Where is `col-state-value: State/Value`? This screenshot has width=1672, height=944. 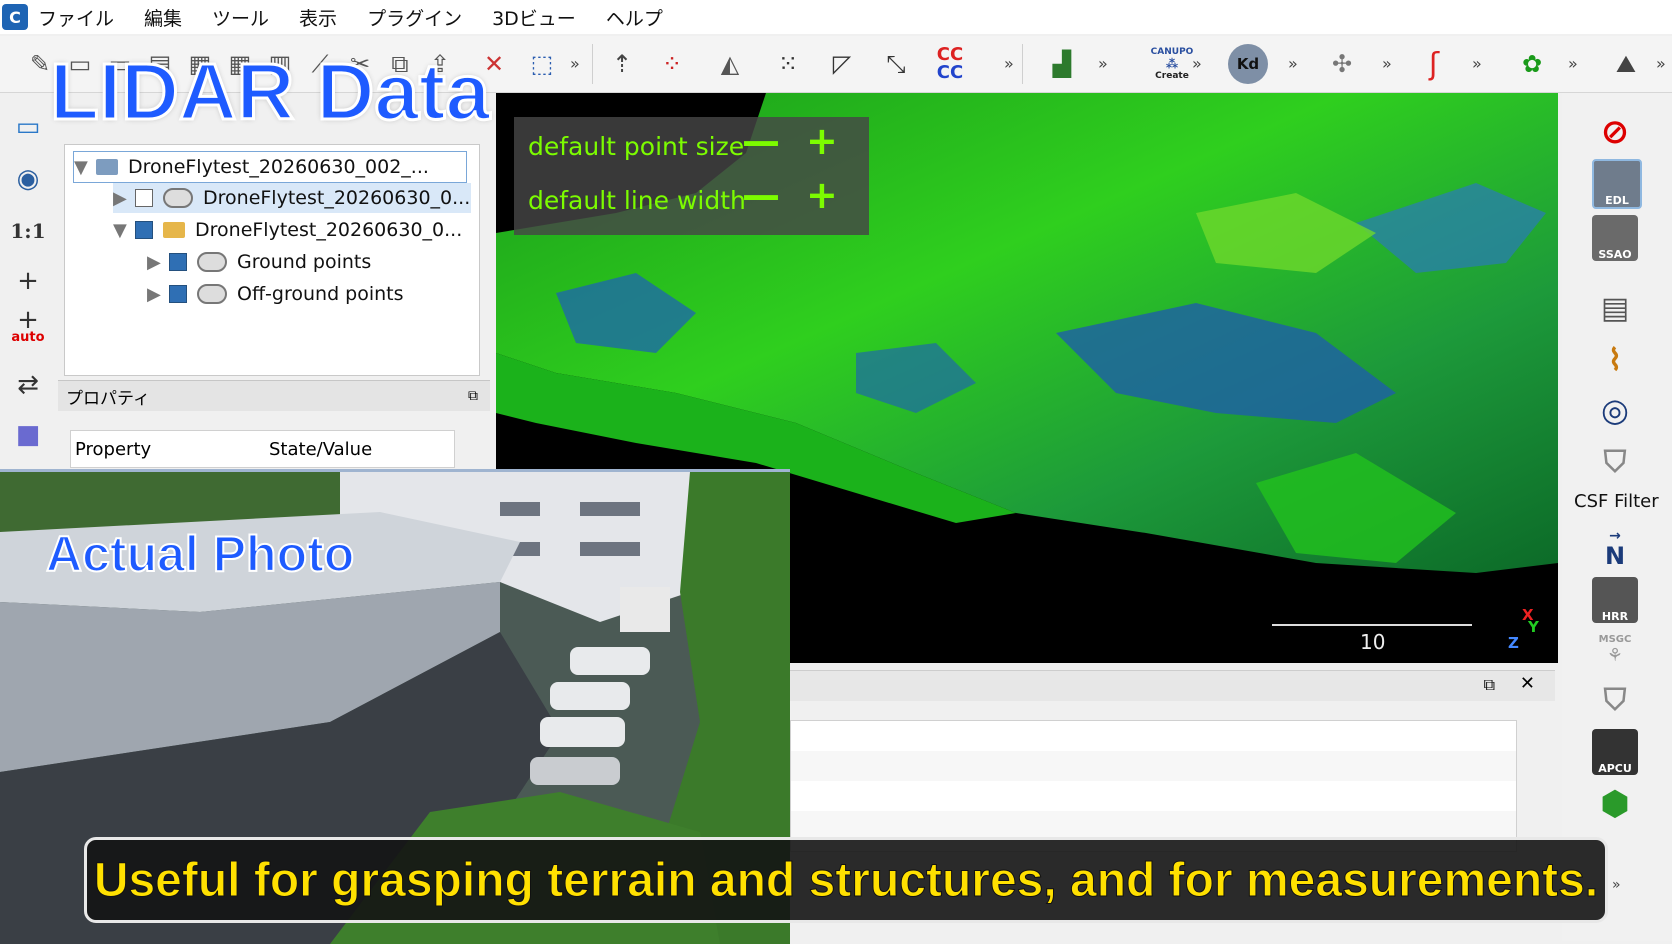
col-state-value: State/Value is located at coordinates (321, 449).